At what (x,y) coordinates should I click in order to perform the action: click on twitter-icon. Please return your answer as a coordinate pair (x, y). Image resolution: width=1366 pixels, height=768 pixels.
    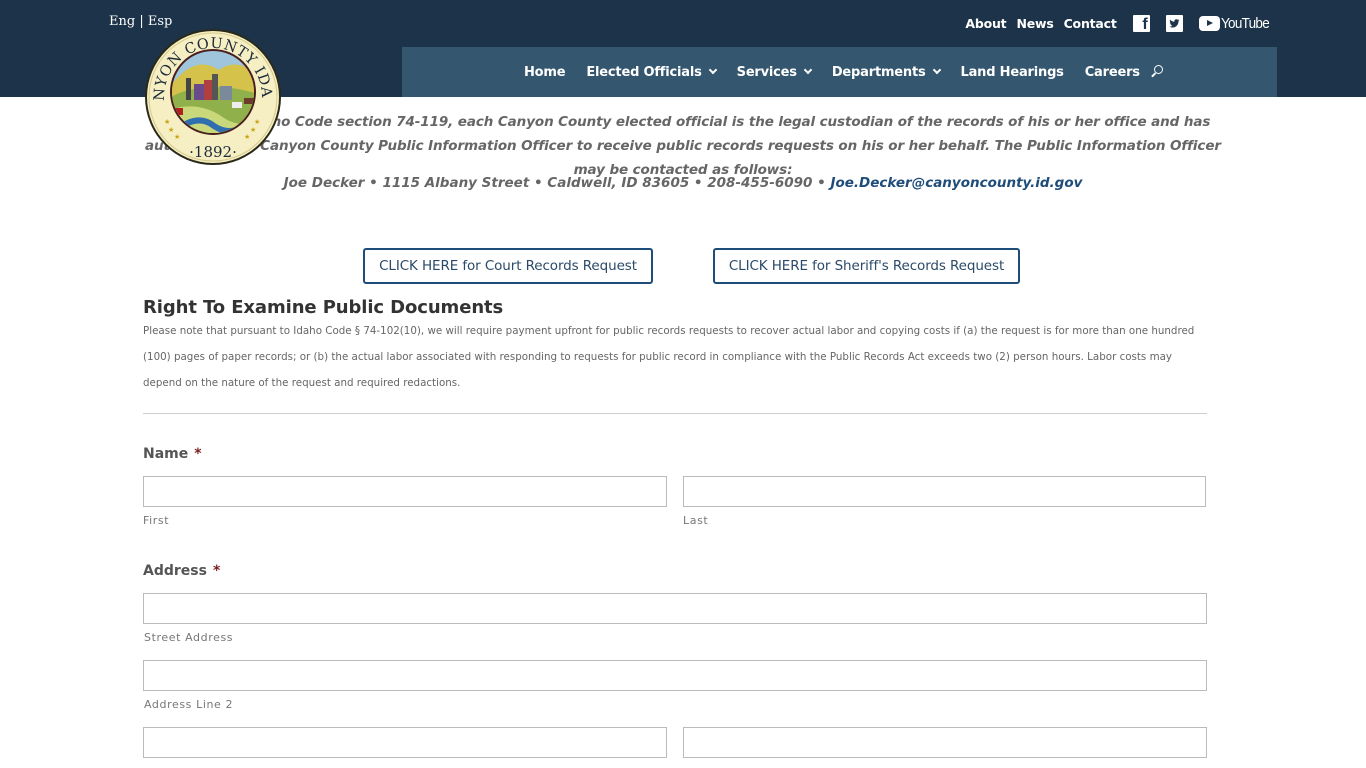
    Looking at the image, I should click on (1174, 23).